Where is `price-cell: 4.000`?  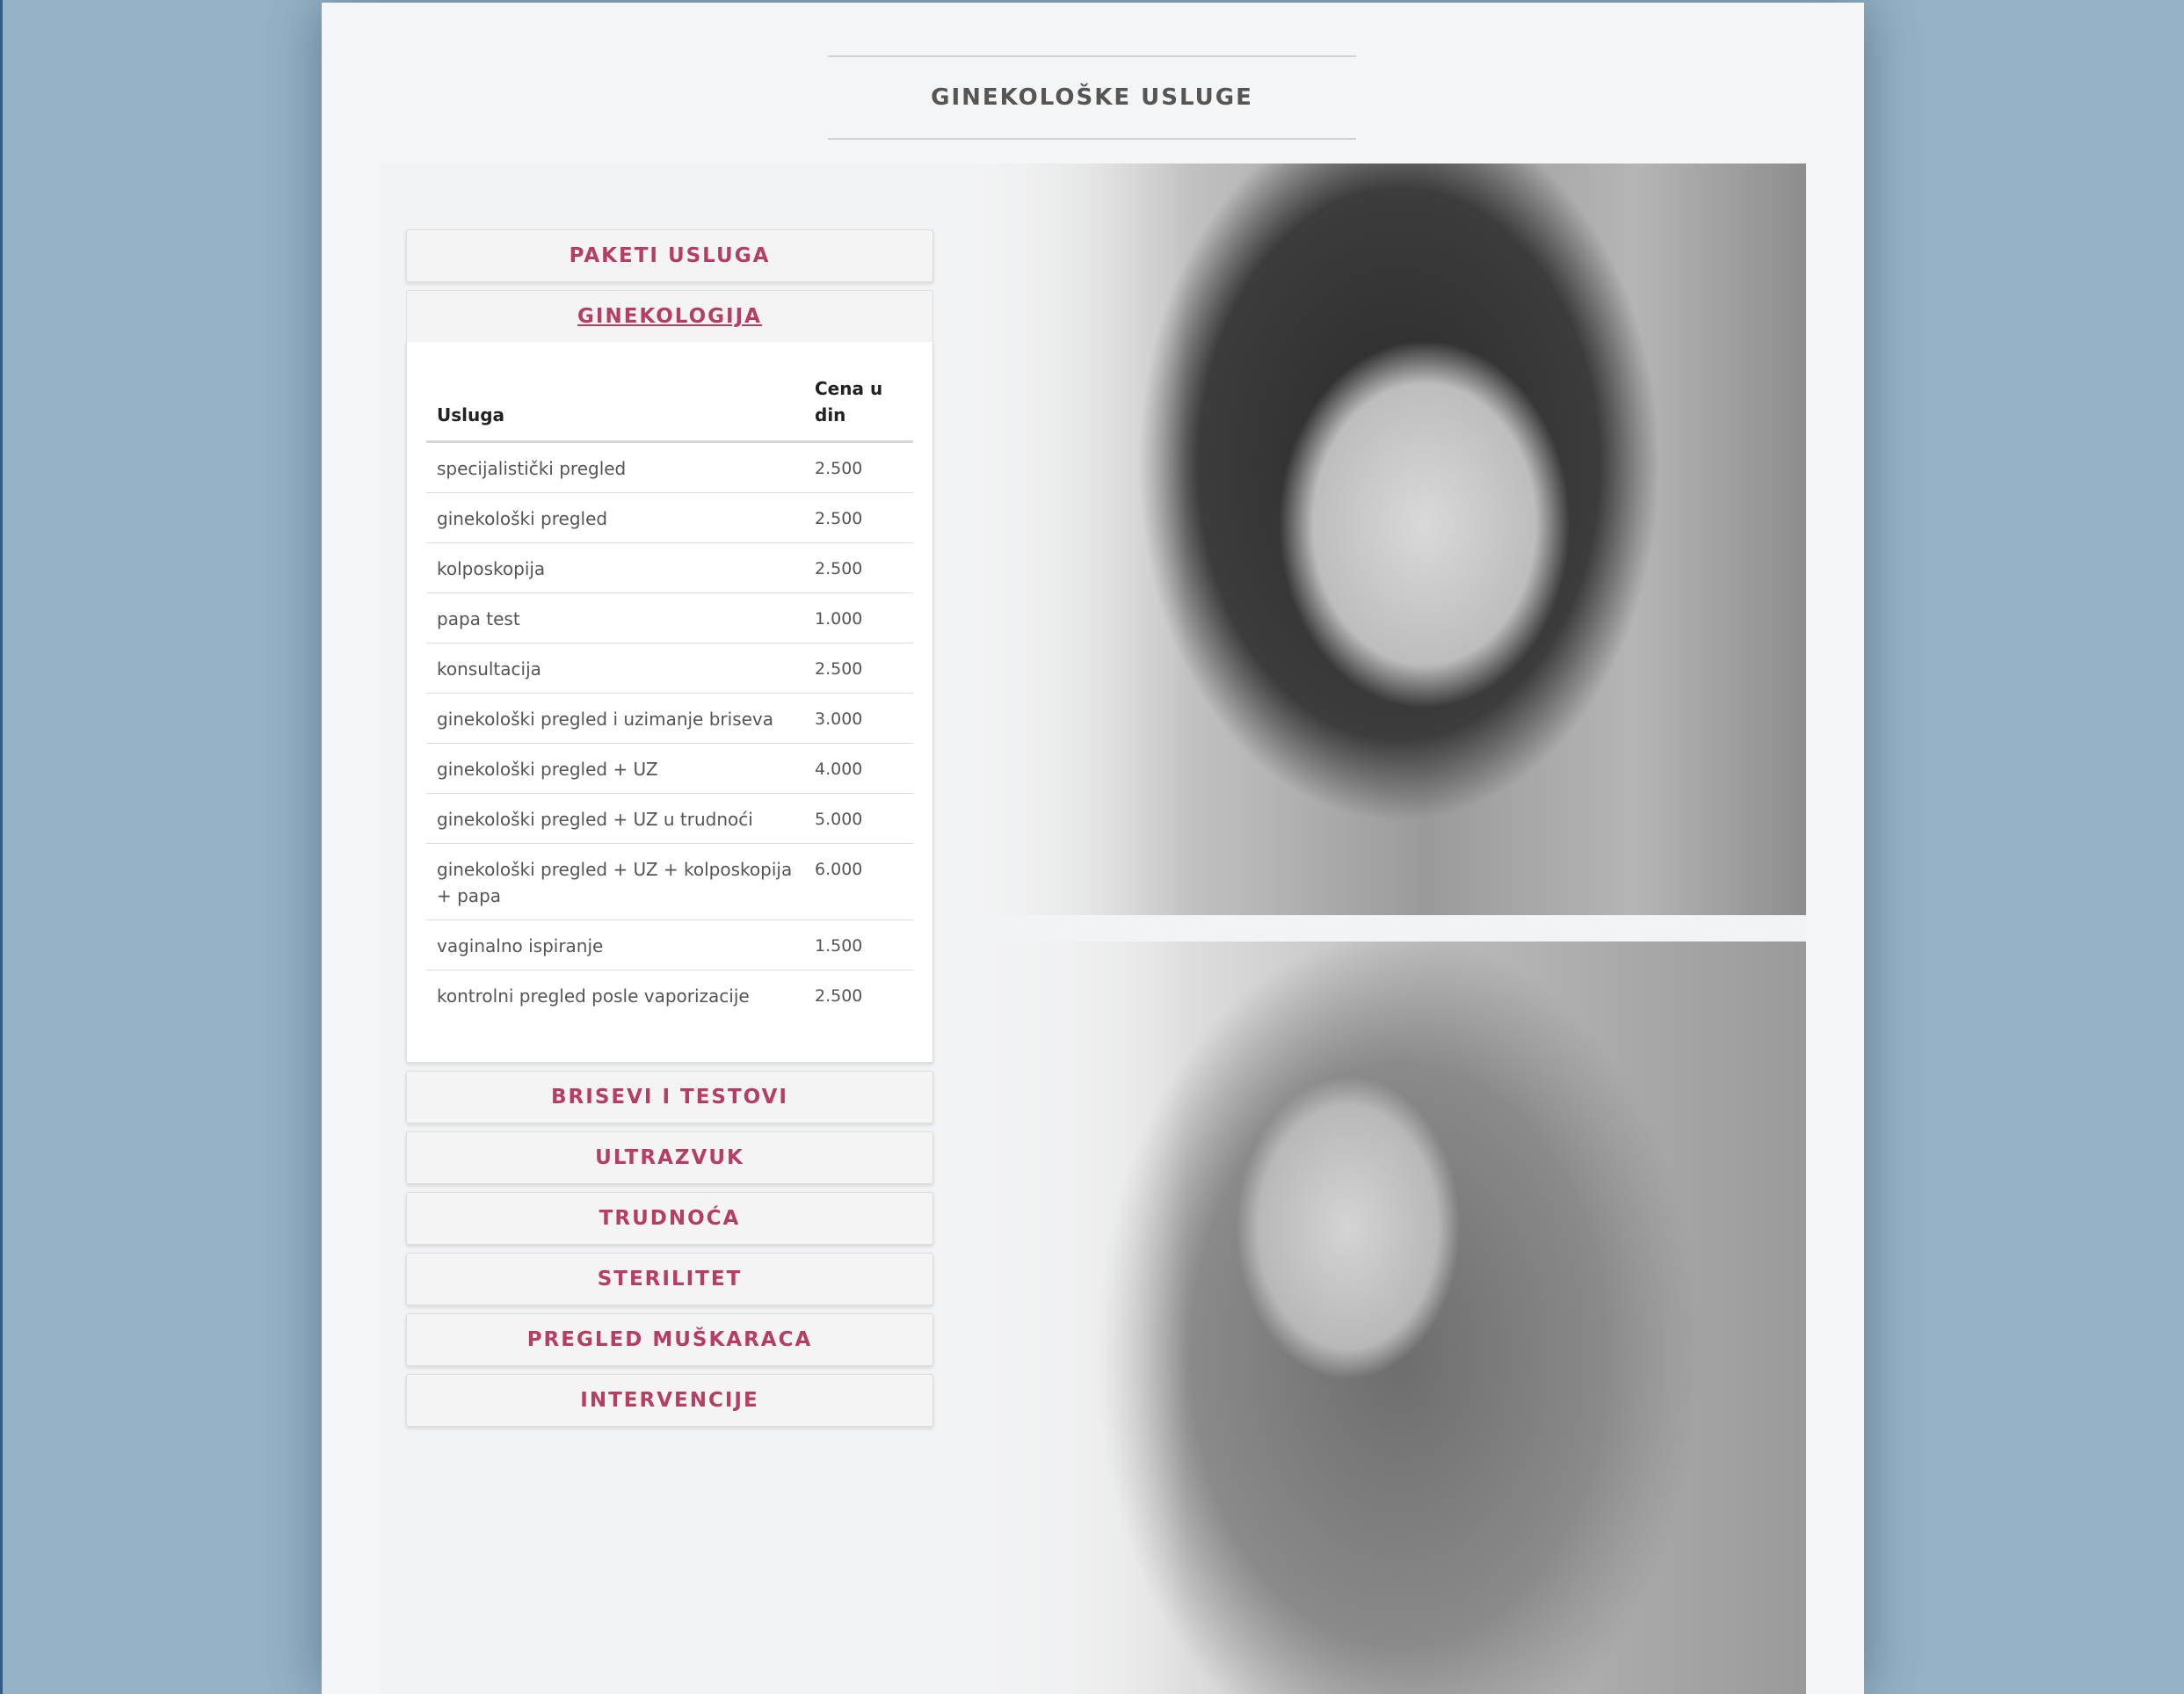
price-cell: 4.000 is located at coordinates (858, 768).